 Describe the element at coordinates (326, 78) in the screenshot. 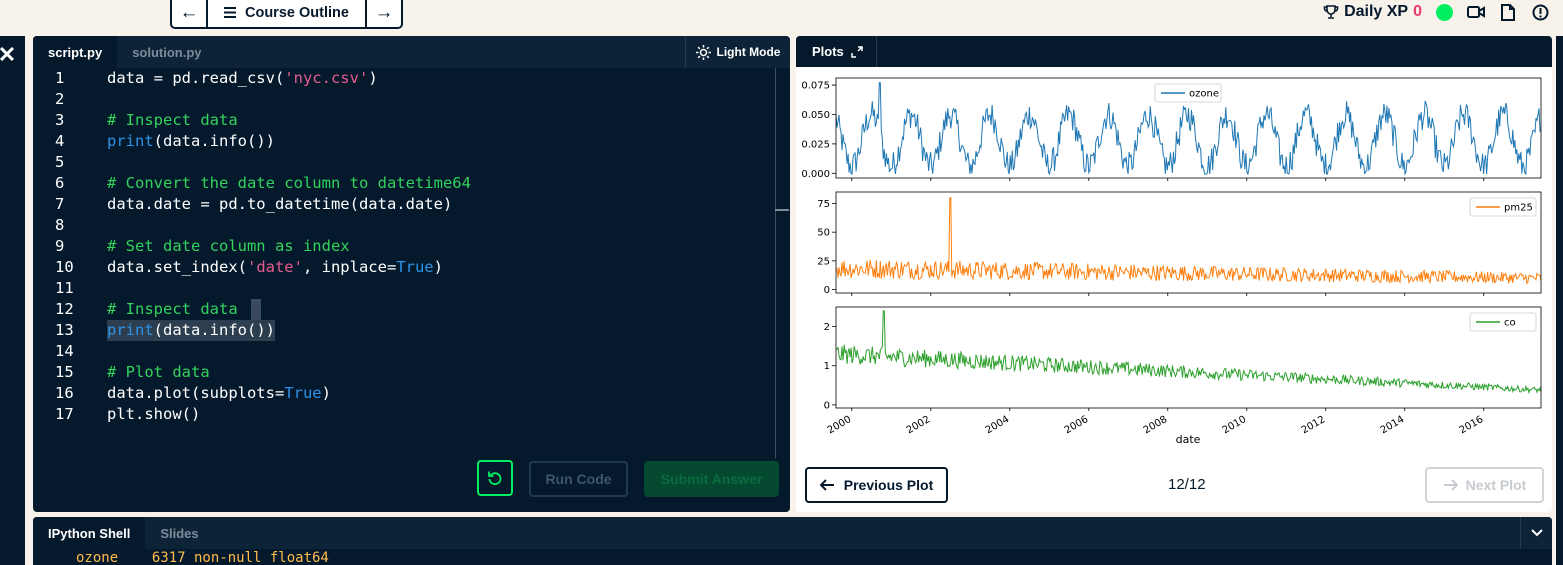

I see `code-string: 'nyc.csv'` at that location.